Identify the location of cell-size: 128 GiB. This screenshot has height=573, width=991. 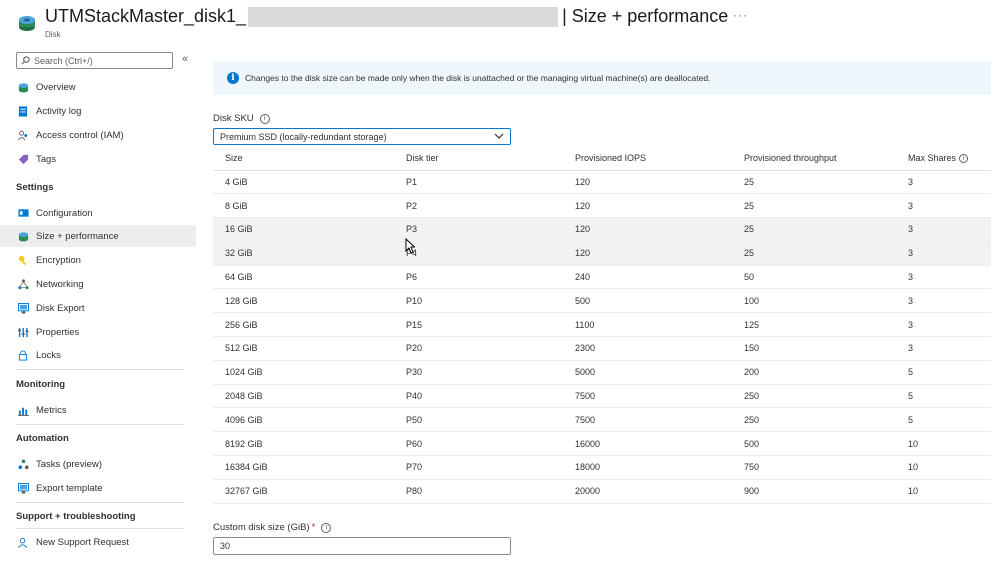
(303, 301).